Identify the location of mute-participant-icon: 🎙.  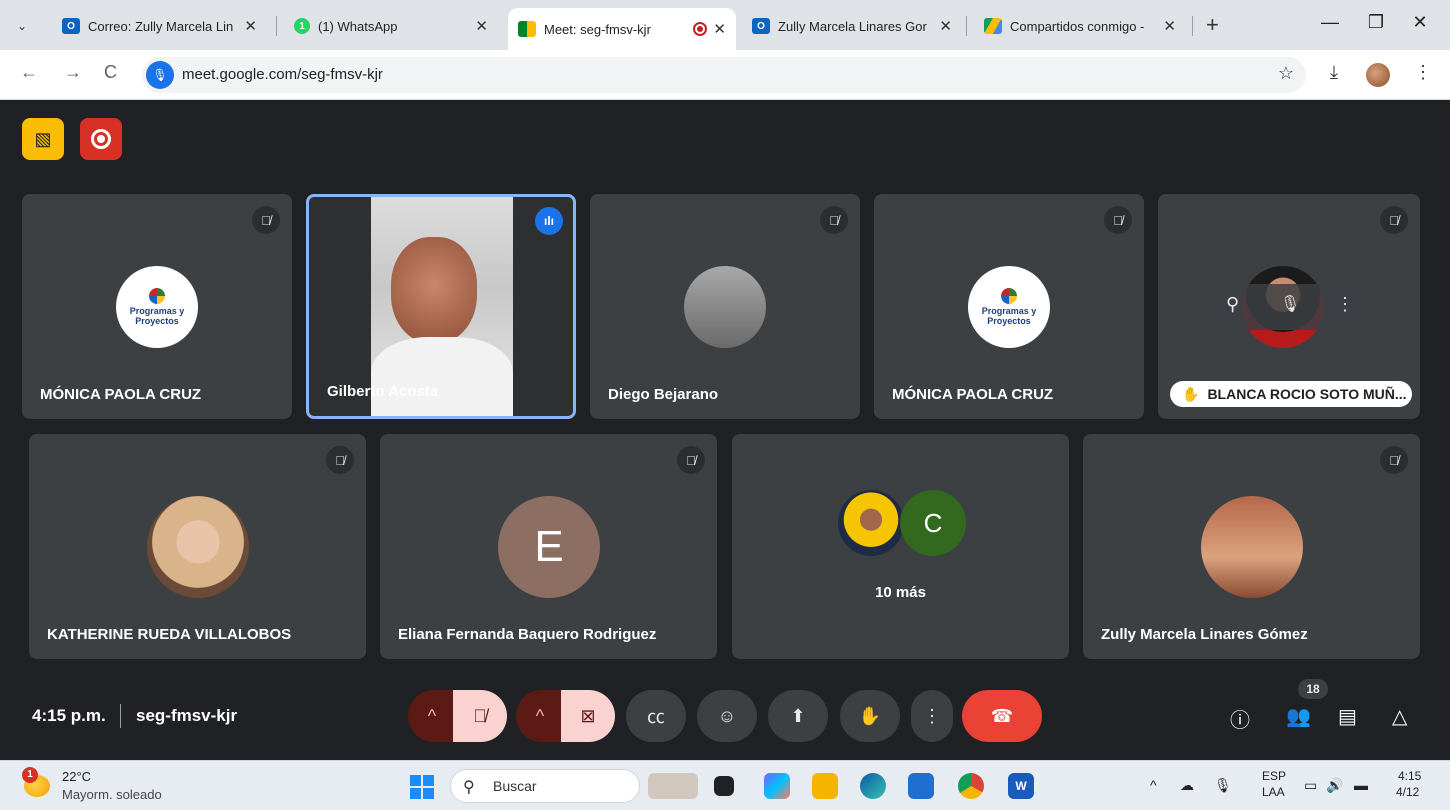
(1290, 304).